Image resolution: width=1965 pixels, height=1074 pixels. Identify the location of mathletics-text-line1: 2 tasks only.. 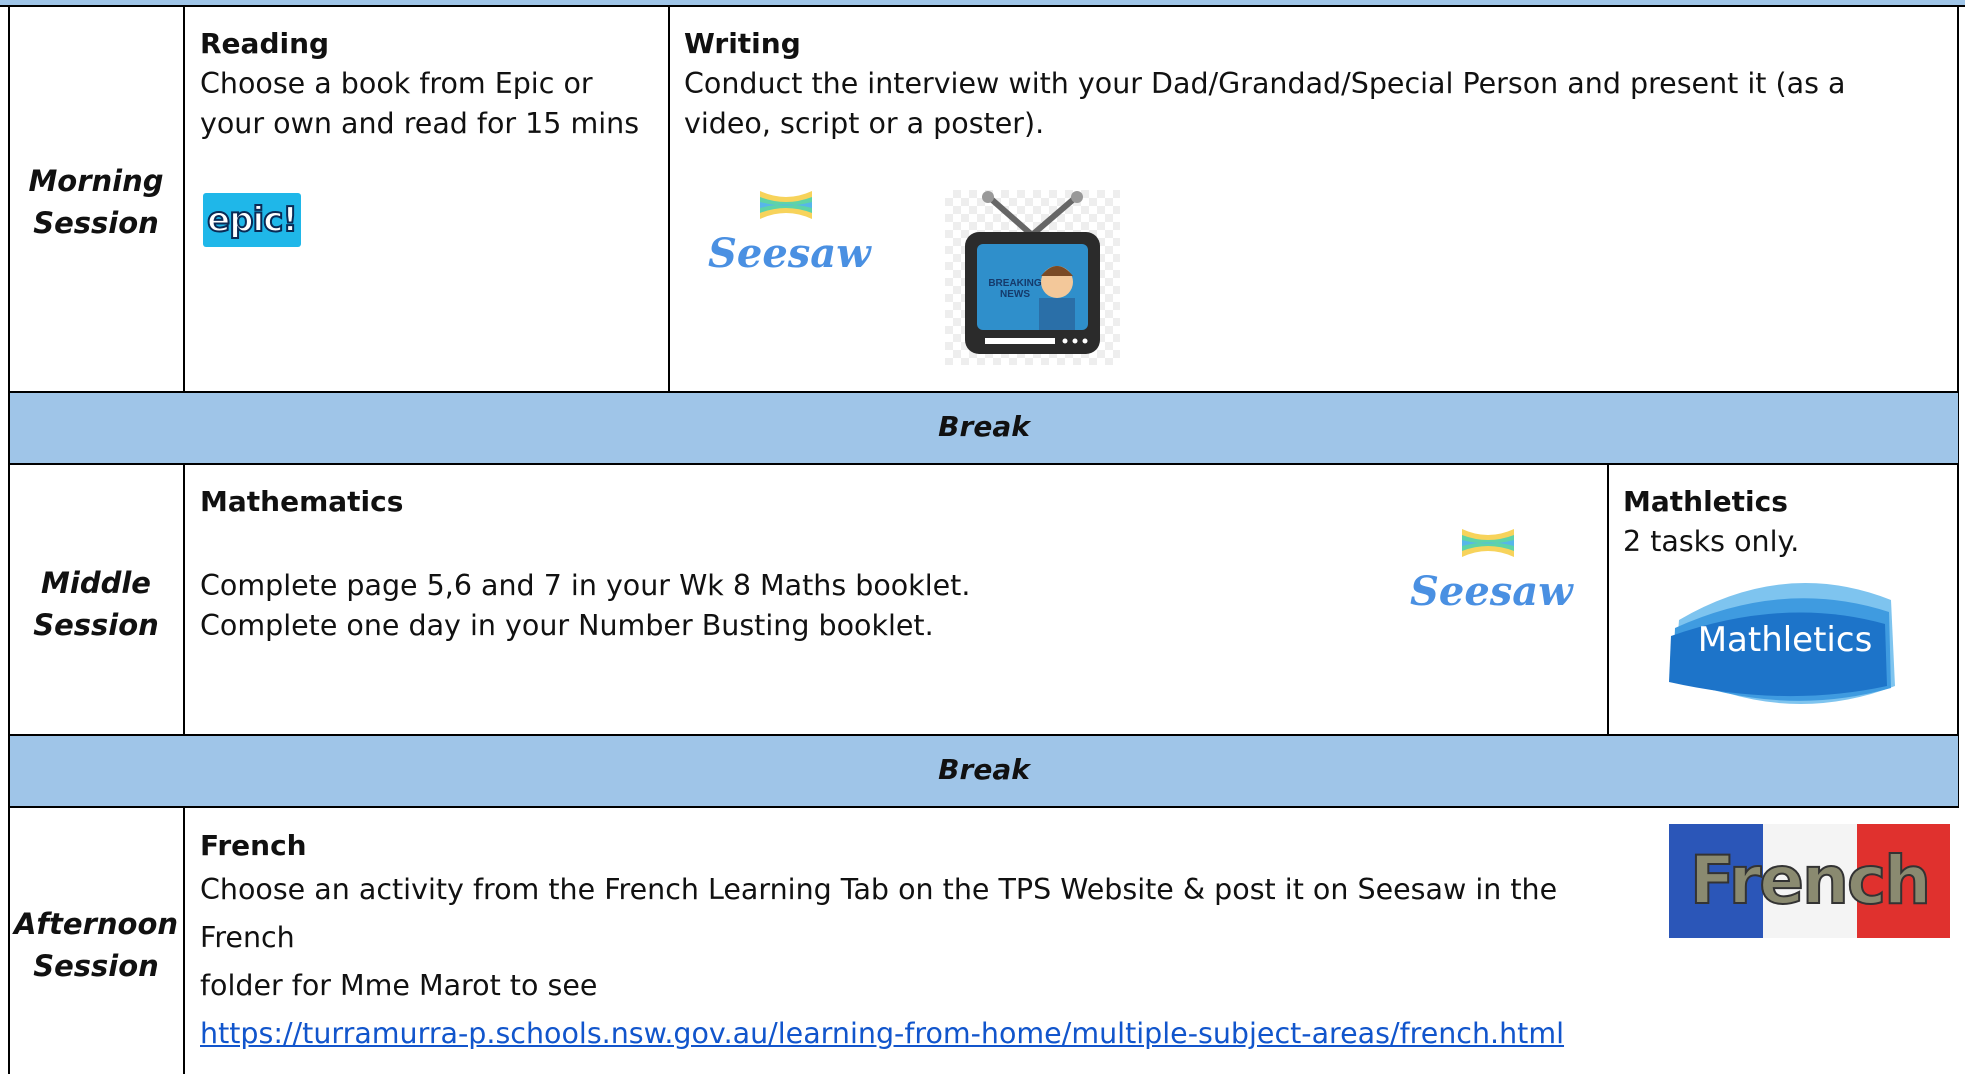
(1711, 541).